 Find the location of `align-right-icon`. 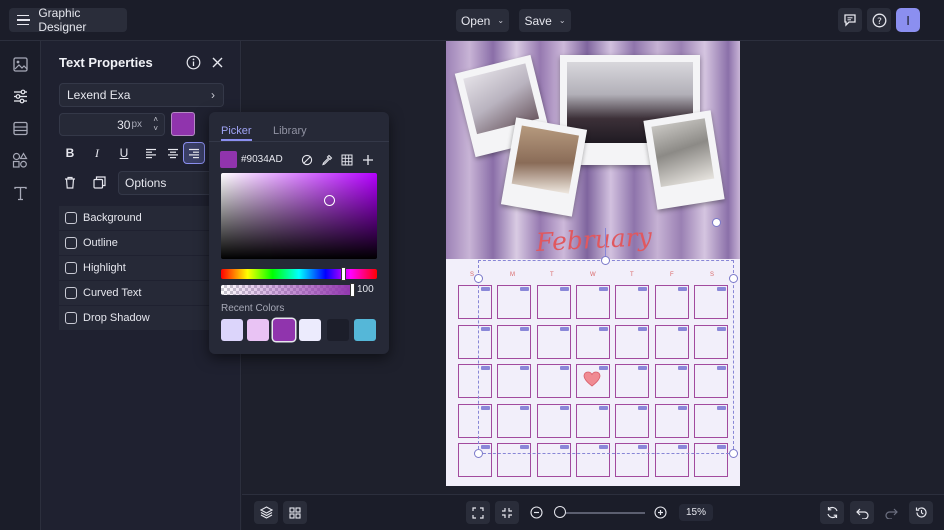

align-right-icon is located at coordinates (194, 153).